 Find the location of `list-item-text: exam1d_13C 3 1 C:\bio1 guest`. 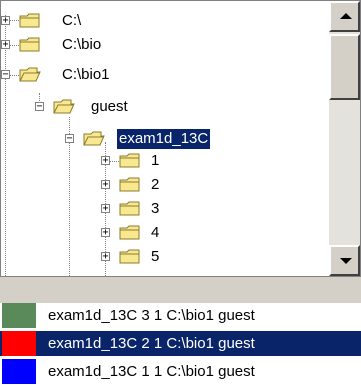

list-item-text: exam1d_13C 3 1 C:\bio1 guest is located at coordinates (151, 315).